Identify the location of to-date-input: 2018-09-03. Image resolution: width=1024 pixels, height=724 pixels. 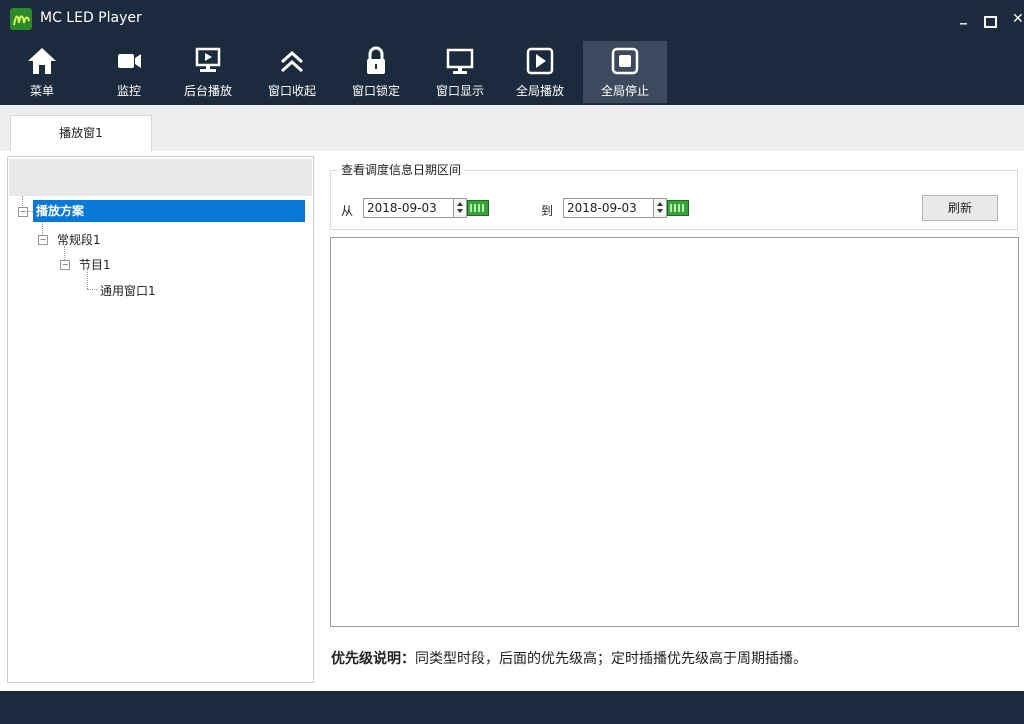
(615, 208).